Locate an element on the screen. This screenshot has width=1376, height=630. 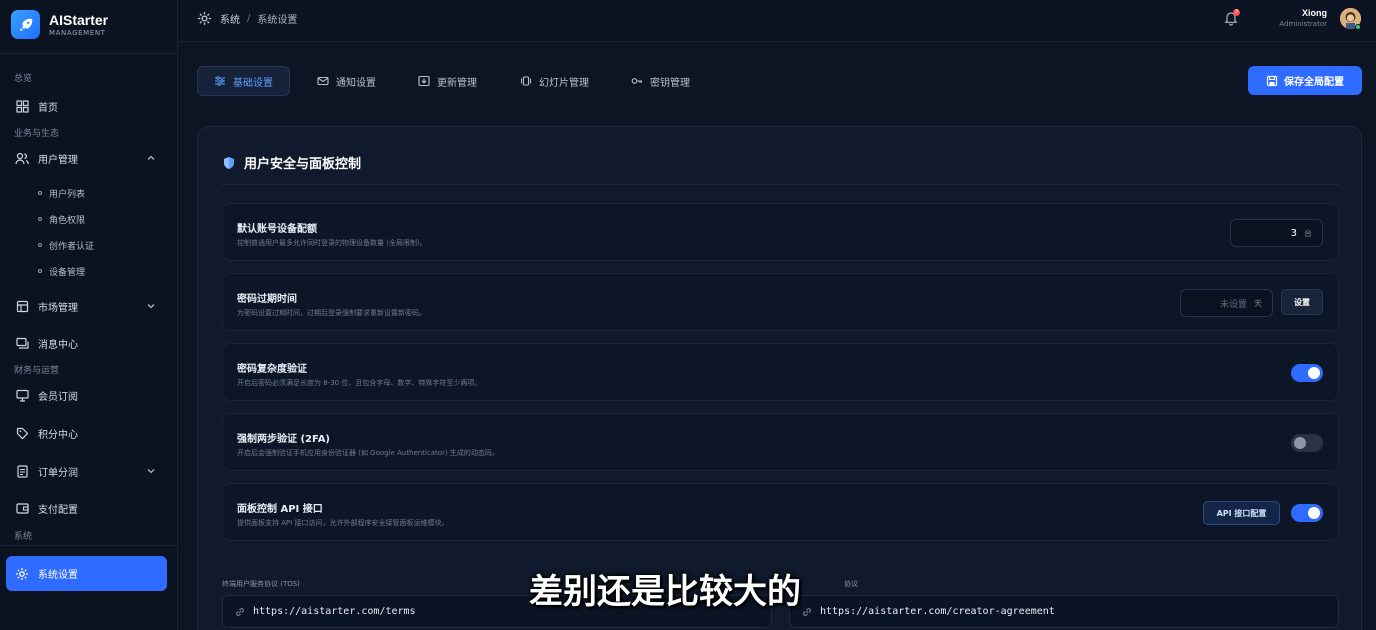
breadcrumb-root: 系统 is located at coordinates (230, 18).